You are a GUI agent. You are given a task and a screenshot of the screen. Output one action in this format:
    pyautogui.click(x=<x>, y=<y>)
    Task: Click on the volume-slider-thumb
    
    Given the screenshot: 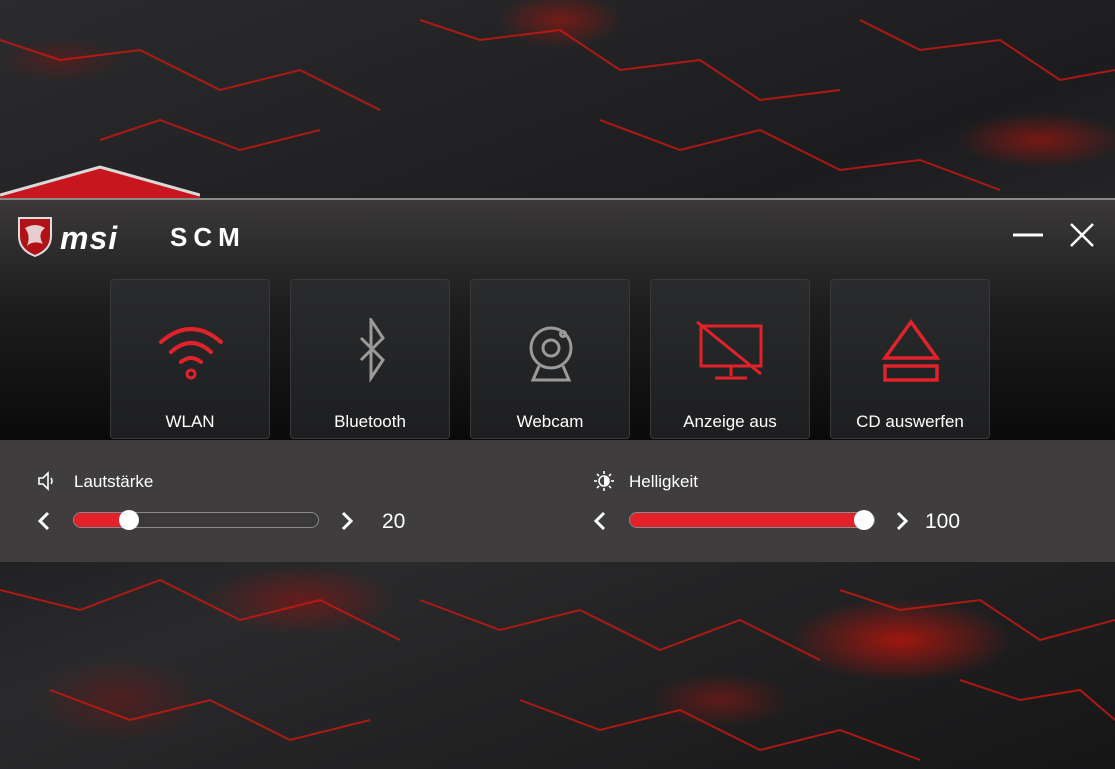 What is the action you would take?
    pyautogui.click(x=128, y=519)
    